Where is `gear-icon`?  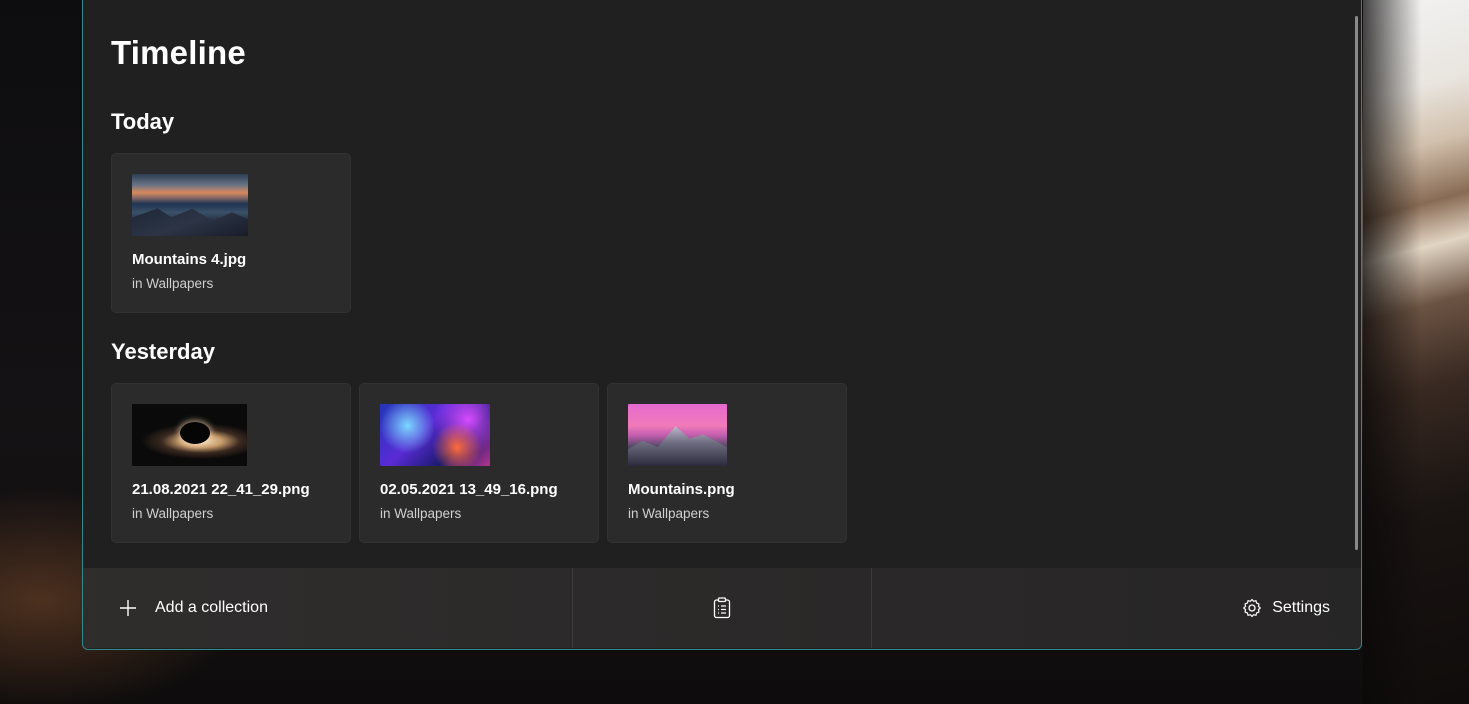 gear-icon is located at coordinates (1252, 608).